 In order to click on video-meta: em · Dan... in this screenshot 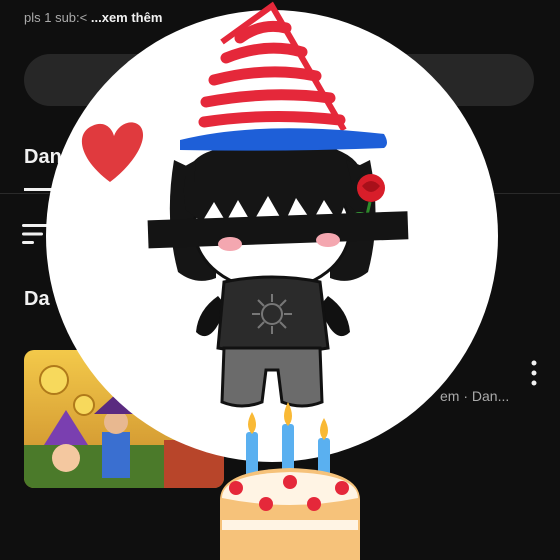, I will do `click(475, 396)`.